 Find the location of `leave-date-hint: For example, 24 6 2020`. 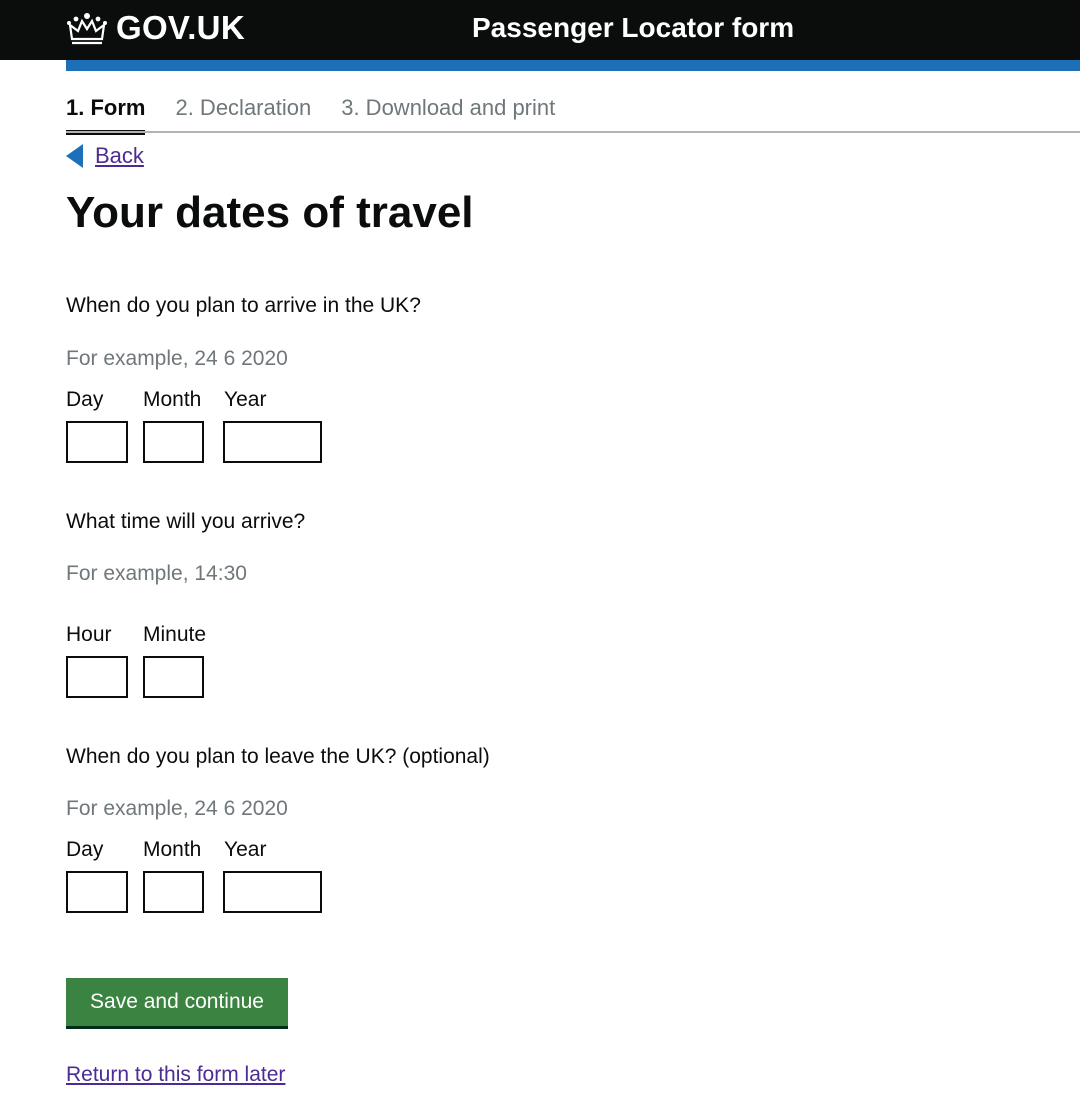

leave-date-hint: For example, 24 6 2020 is located at coordinates (177, 808).